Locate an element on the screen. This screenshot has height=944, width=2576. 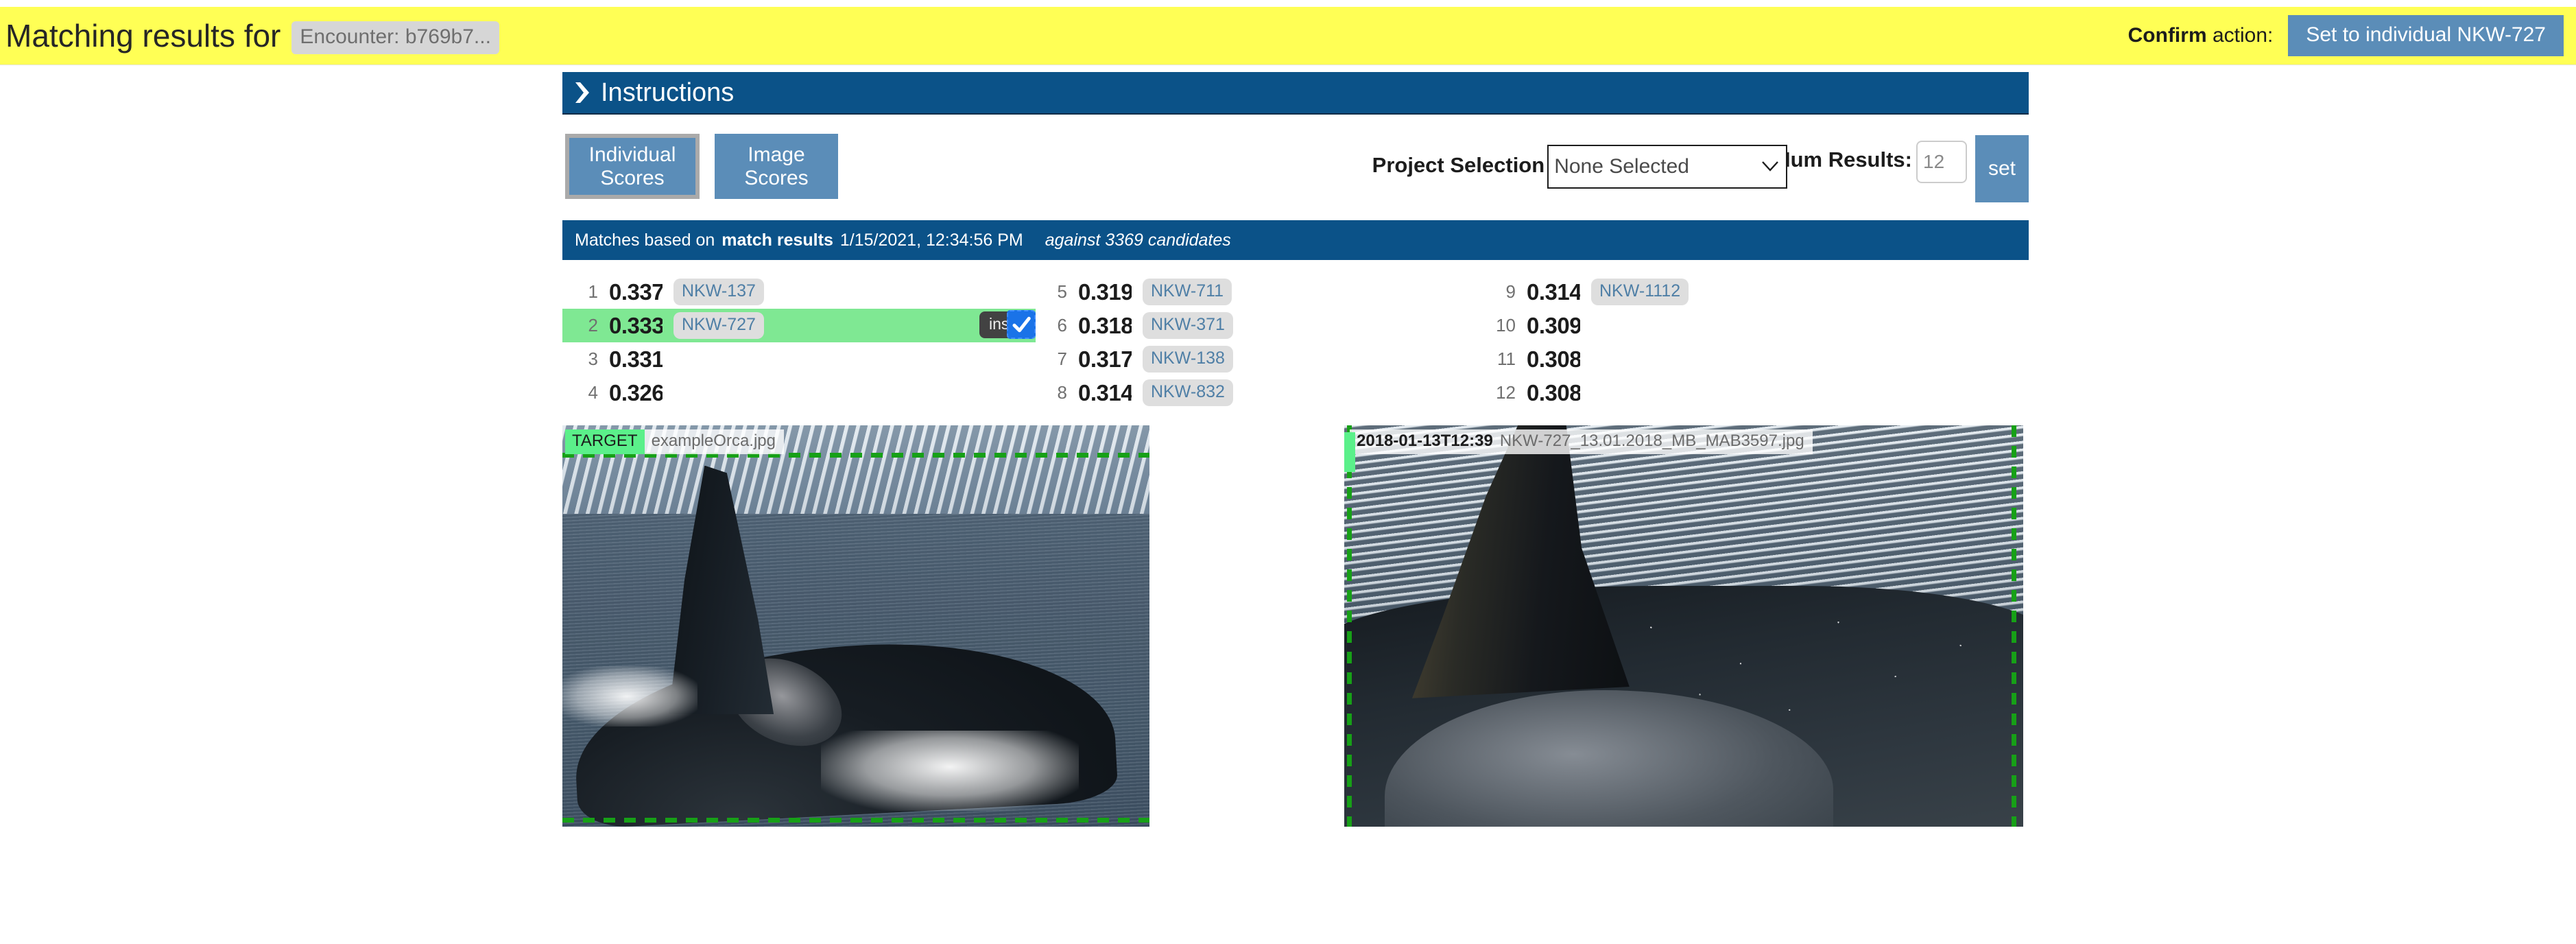
result-rank: 9 is located at coordinates (1510, 291).